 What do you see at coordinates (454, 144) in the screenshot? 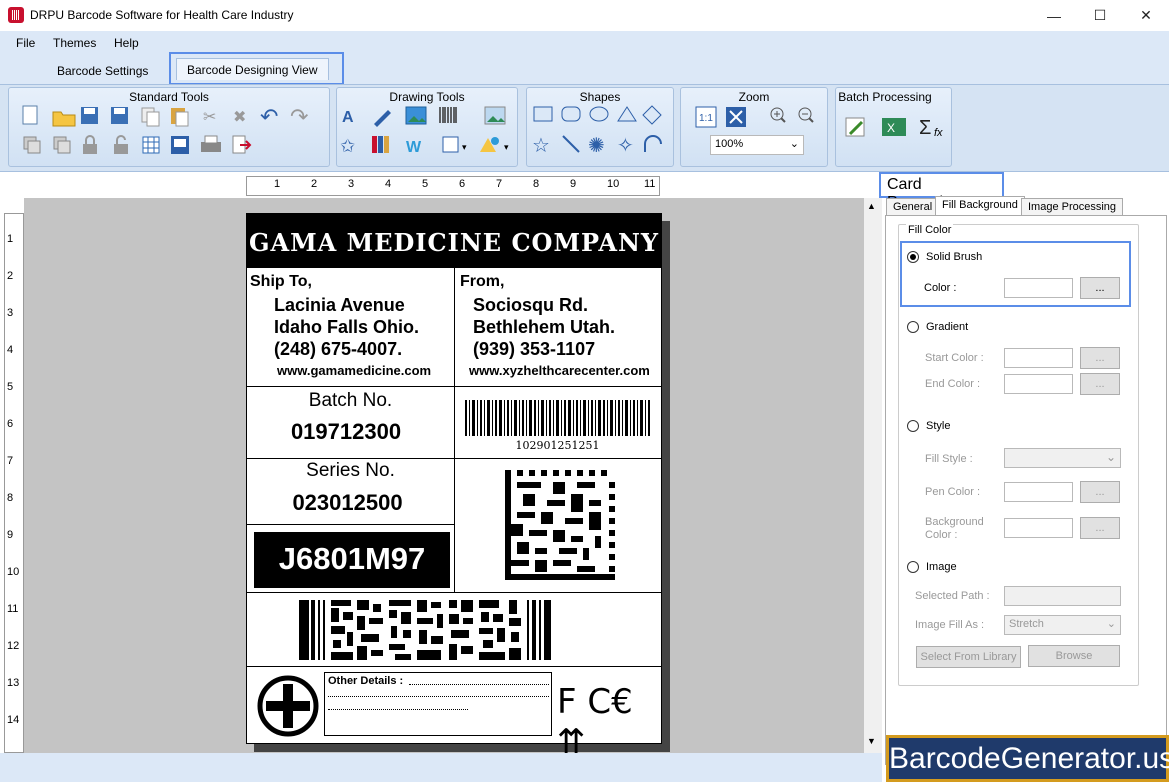
I see `arrange-icon: ▾` at bounding box center [454, 144].